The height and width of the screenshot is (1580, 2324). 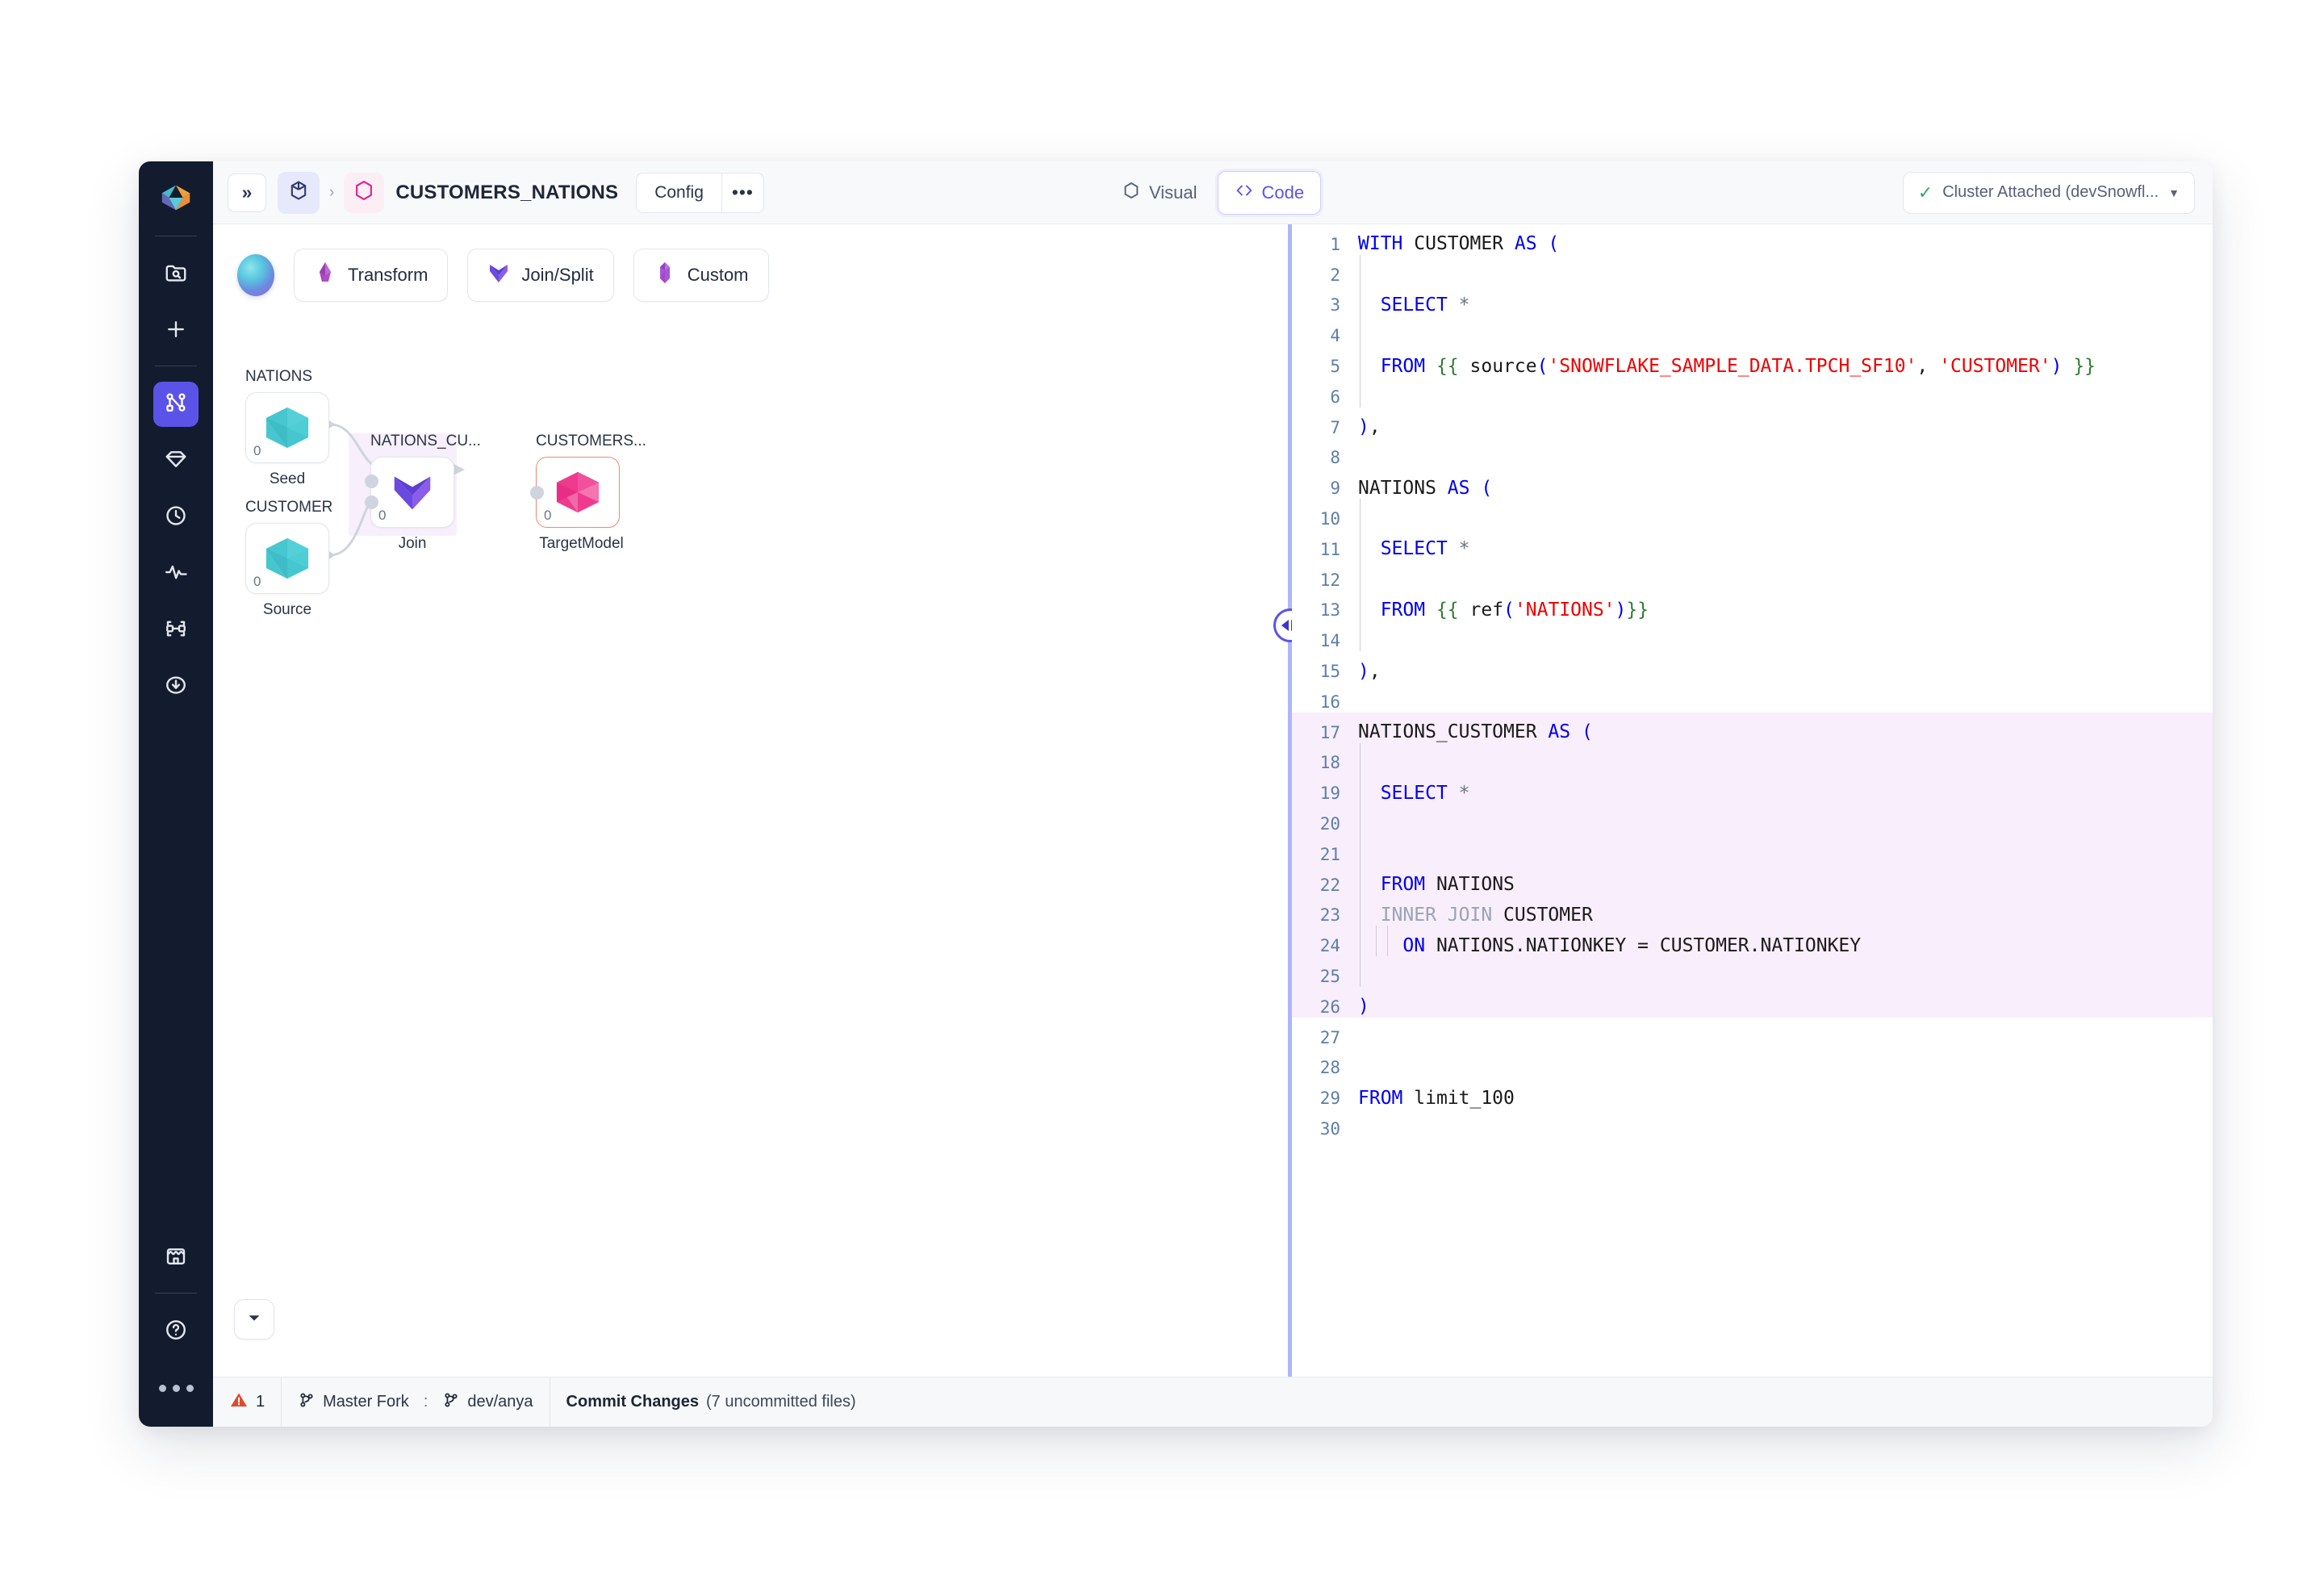 I want to click on sidebar-item-add, so click(x=176, y=330).